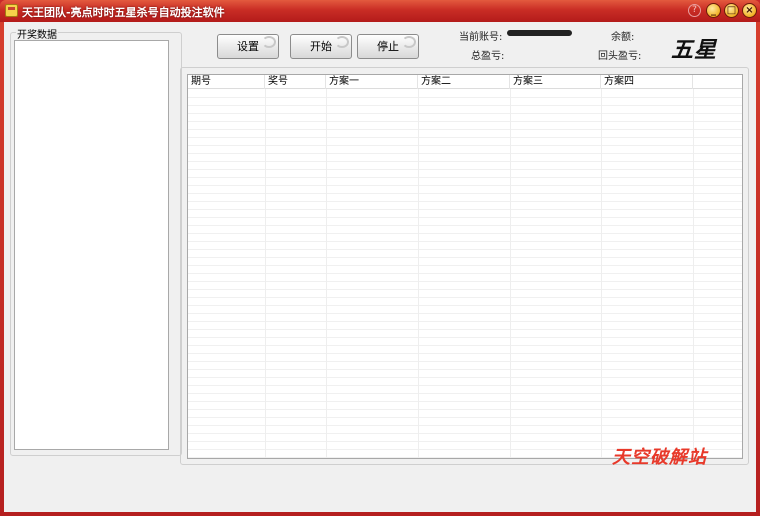 The image size is (760, 516). What do you see at coordinates (659, 457) in the screenshot?
I see `watermark-text: 天空破解站` at bounding box center [659, 457].